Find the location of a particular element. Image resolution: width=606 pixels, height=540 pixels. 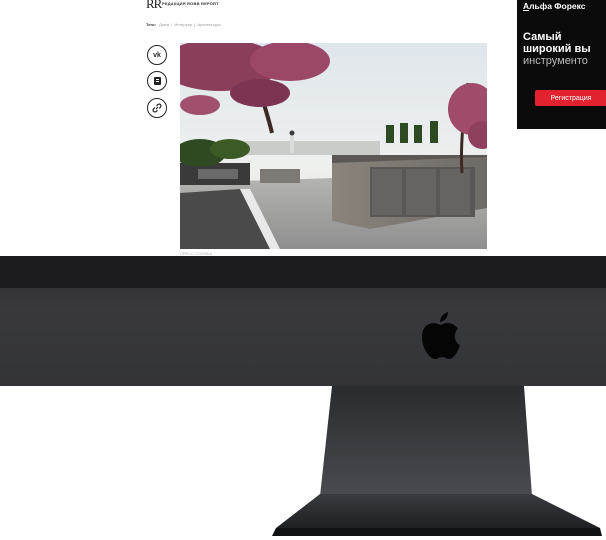

article-tags: Теги: Дома | Интерьер | Архитектура is located at coordinates (183, 24).